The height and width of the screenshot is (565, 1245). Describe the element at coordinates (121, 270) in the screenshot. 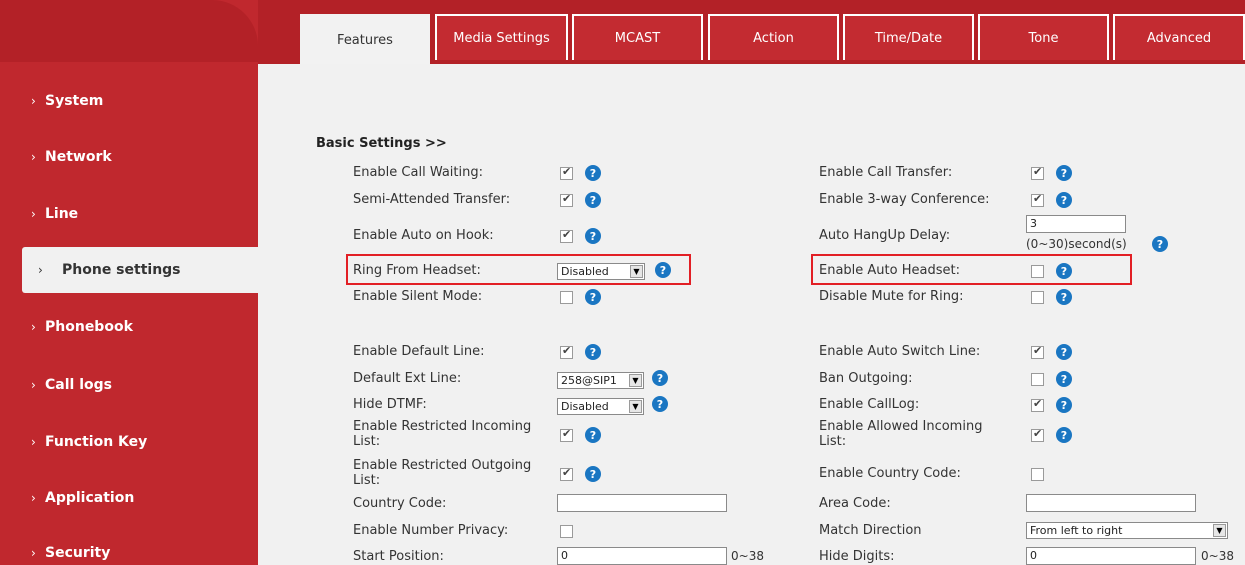

I see `sidebar-item-label: Phone settings` at that location.